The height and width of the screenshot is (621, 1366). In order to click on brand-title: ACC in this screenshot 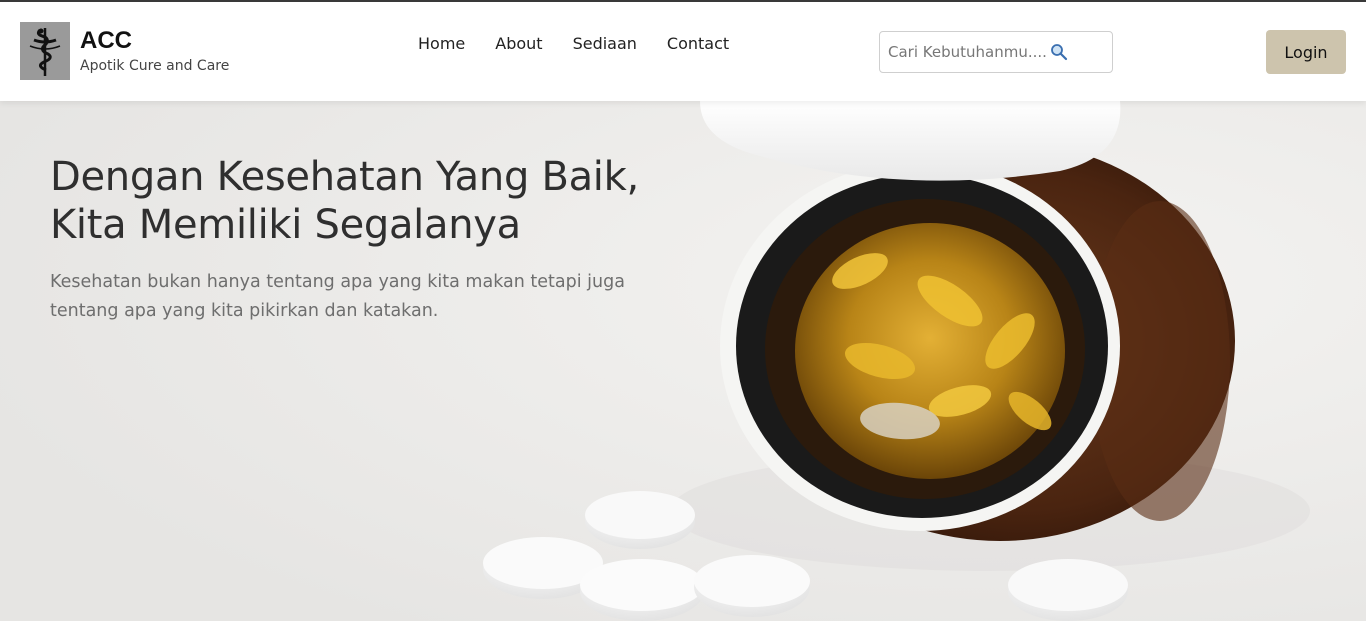, I will do `click(106, 41)`.